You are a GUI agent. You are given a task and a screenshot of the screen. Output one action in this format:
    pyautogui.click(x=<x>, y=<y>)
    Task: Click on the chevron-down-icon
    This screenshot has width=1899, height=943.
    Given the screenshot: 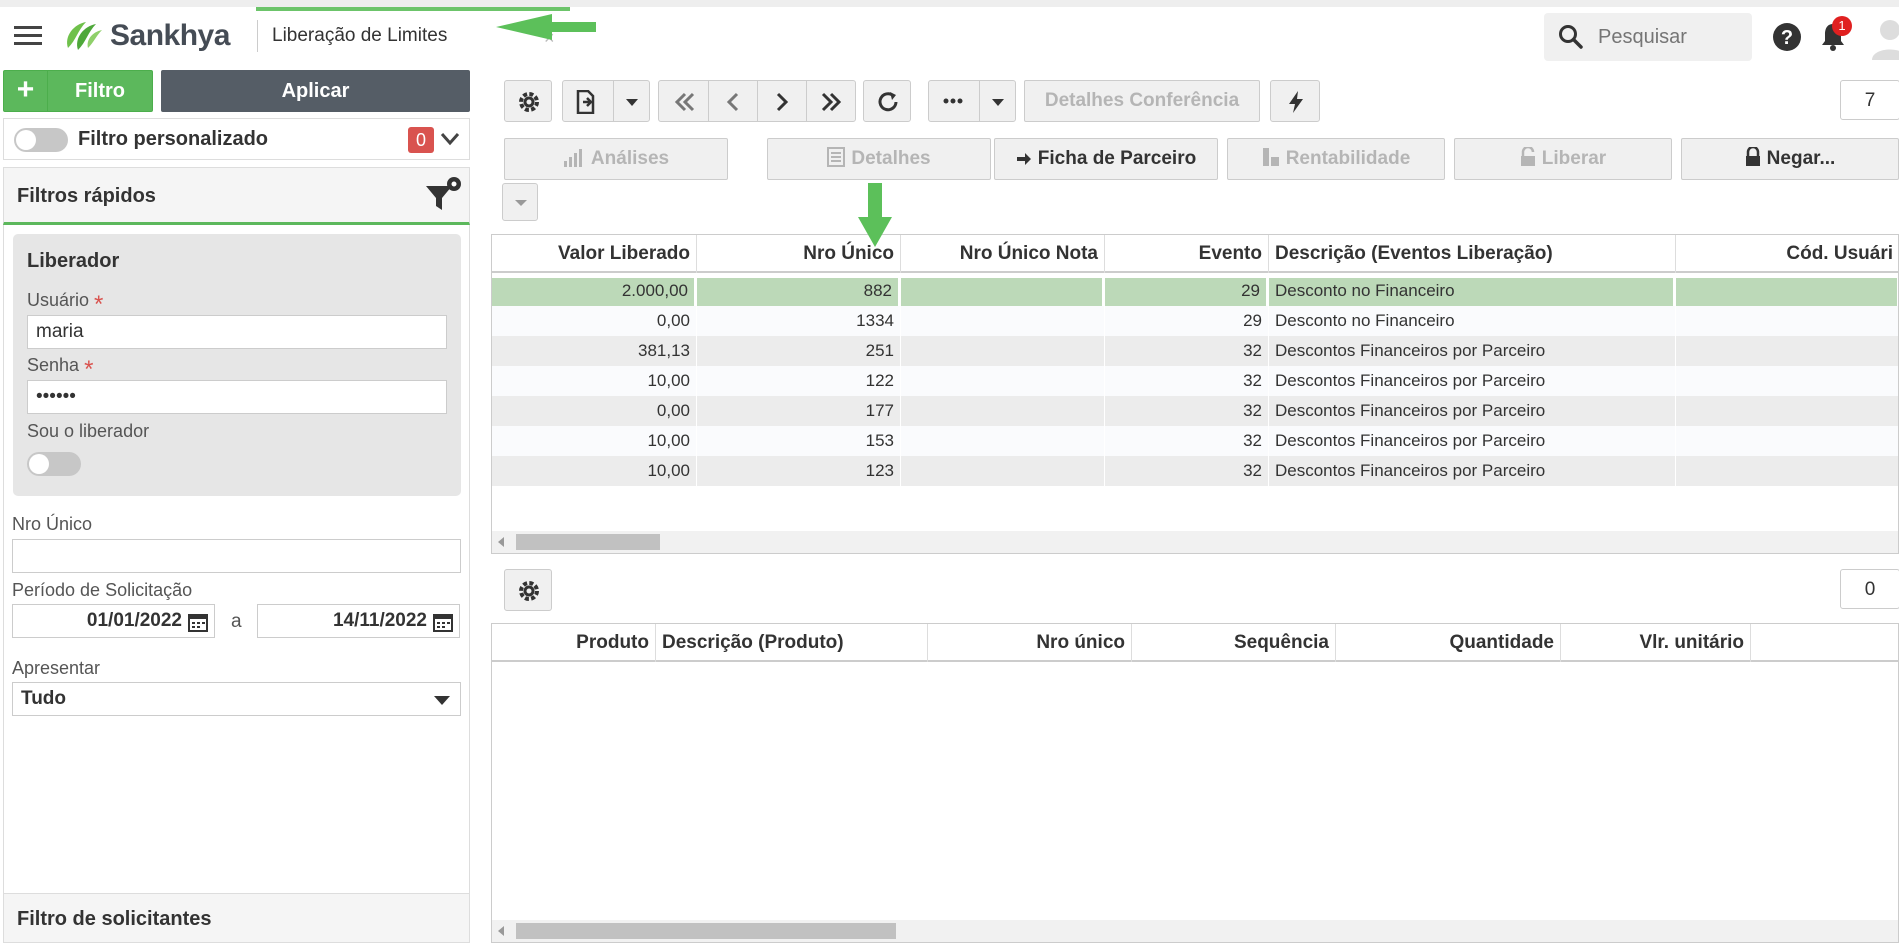 What is the action you would take?
    pyautogui.click(x=450, y=139)
    